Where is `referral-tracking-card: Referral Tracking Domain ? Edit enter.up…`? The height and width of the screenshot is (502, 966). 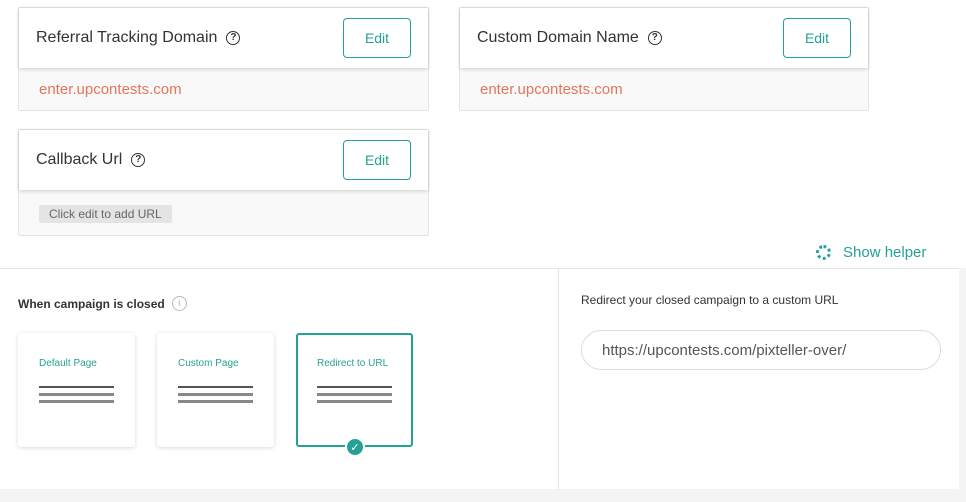
referral-tracking-card: Referral Tracking Domain ? Edit enter.up… is located at coordinates (223, 59).